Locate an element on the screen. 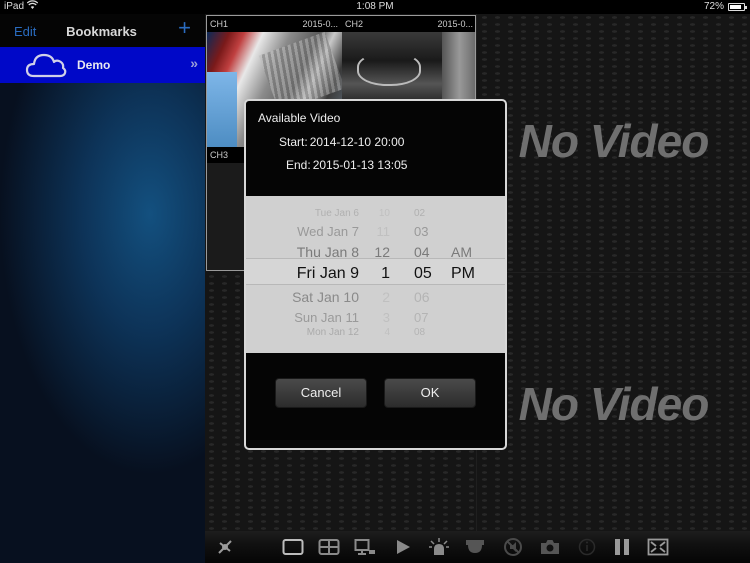 This screenshot has height=563, width=750. picker-hour-item: 2 is located at coordinates (386, 297).